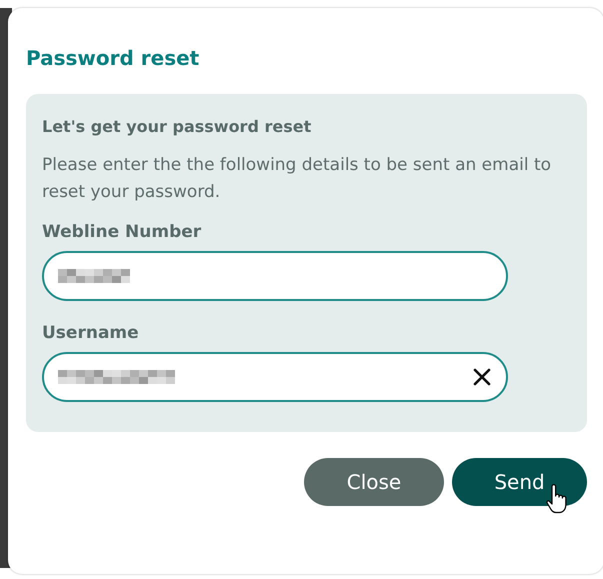  Describe the element at coordinates (374, 482) in the screenshot. I see `close-button: Close` at that location.